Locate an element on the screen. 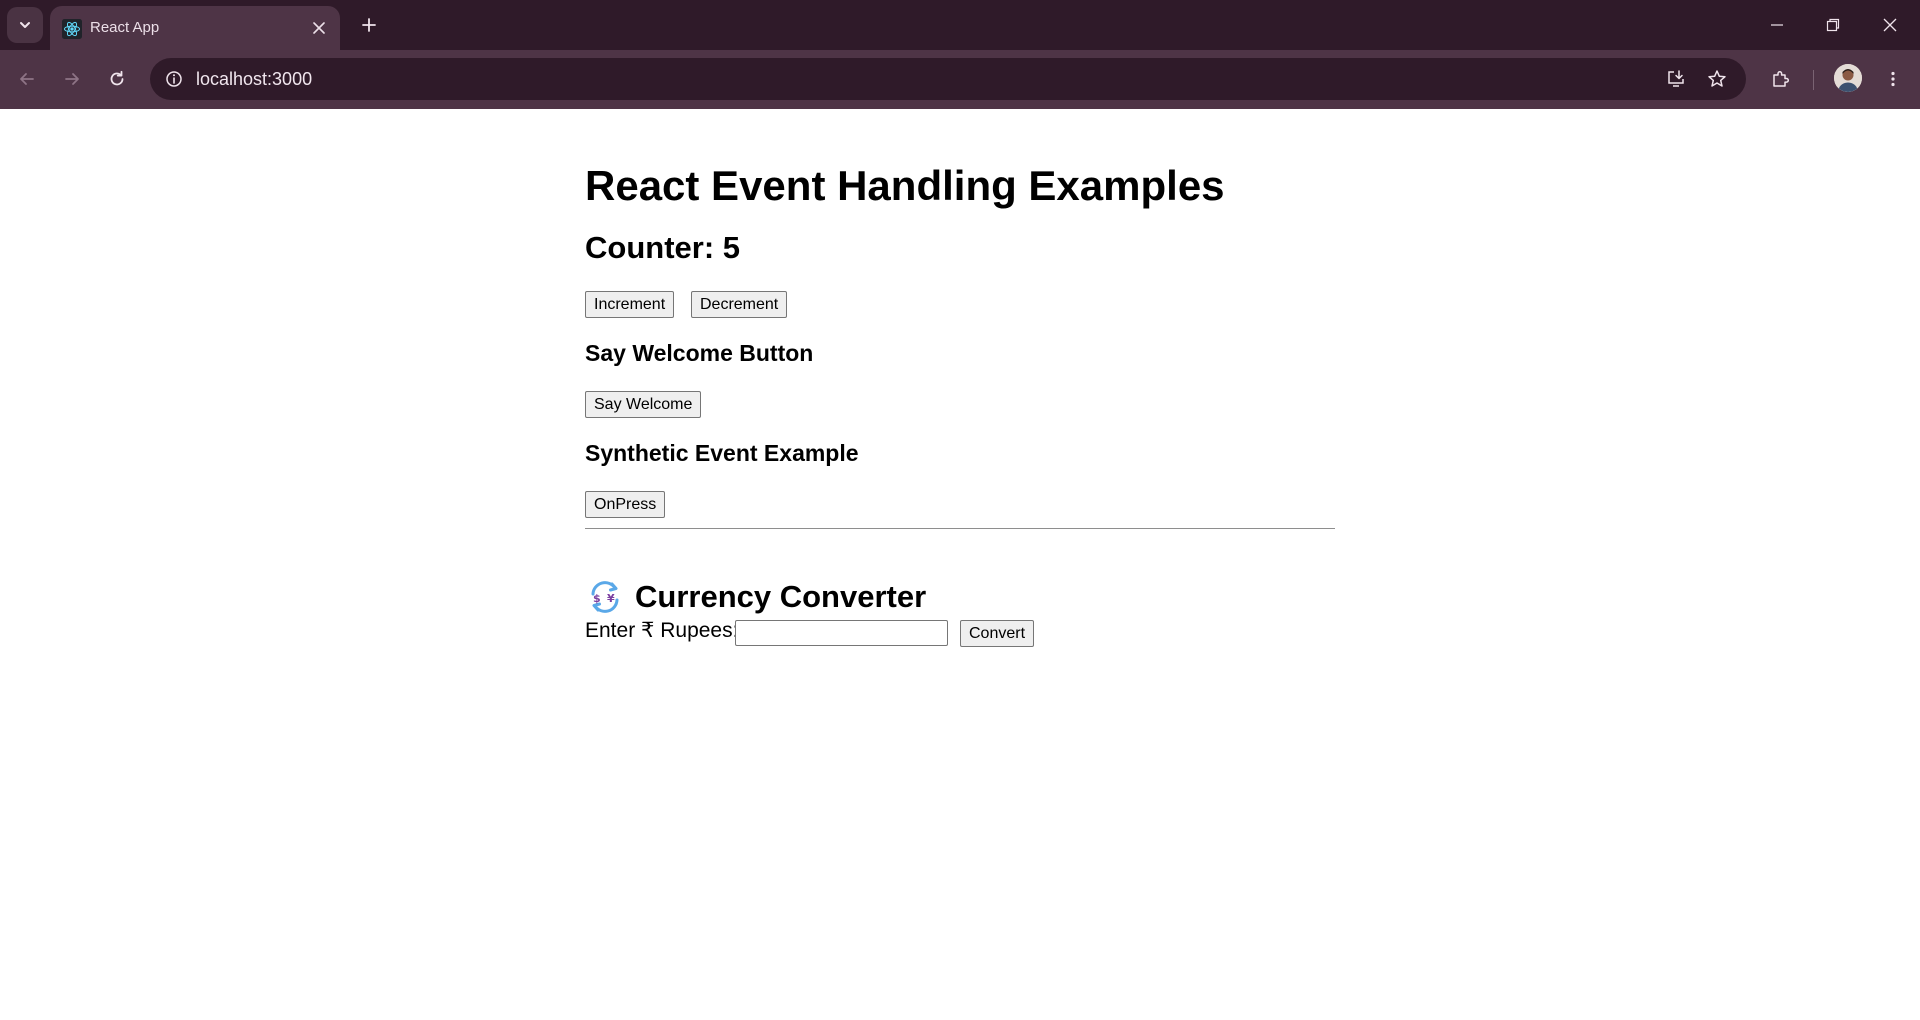 Image resolution: width=1920 pixels, height=1020 pixels. page-title: React Event Handling Examples is located at coordinates (905, 185).